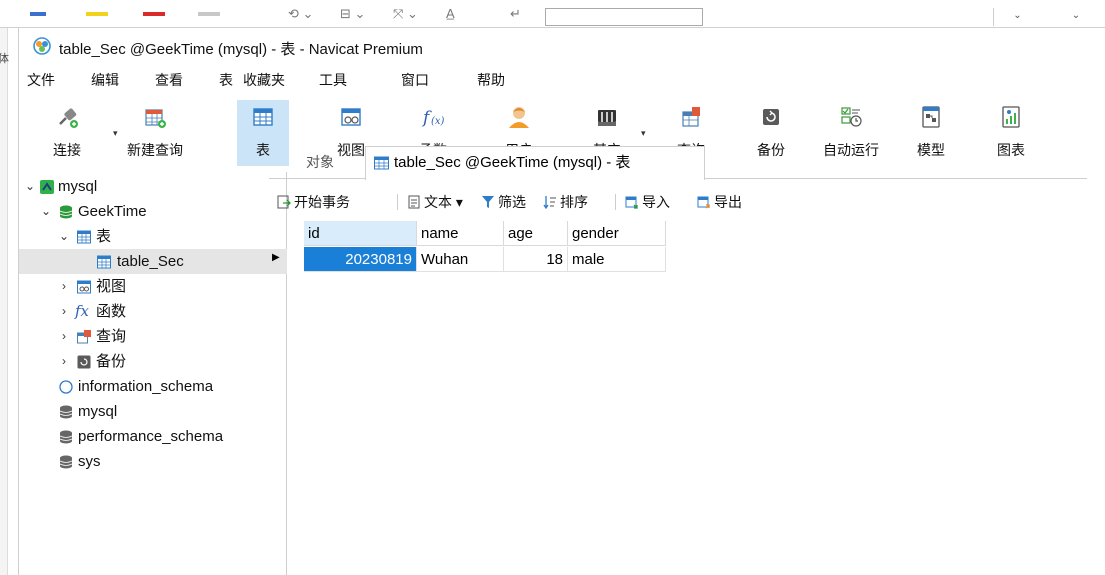  I want to click on tree-item-backups: › 备份, so click(153, 361).